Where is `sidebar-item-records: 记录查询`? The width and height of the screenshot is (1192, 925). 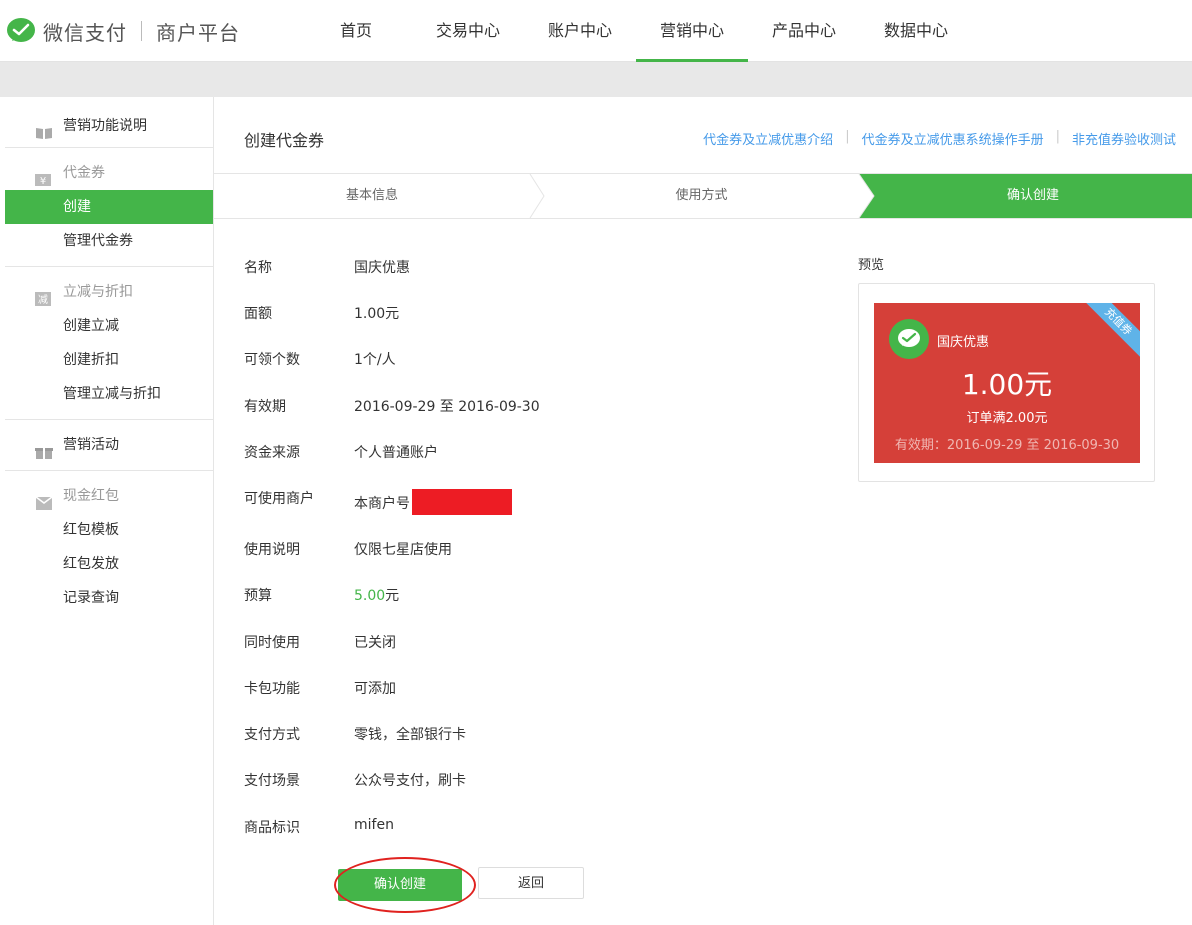 sidebar-item-records: 记录查询 is located at coordinates (109, 598).